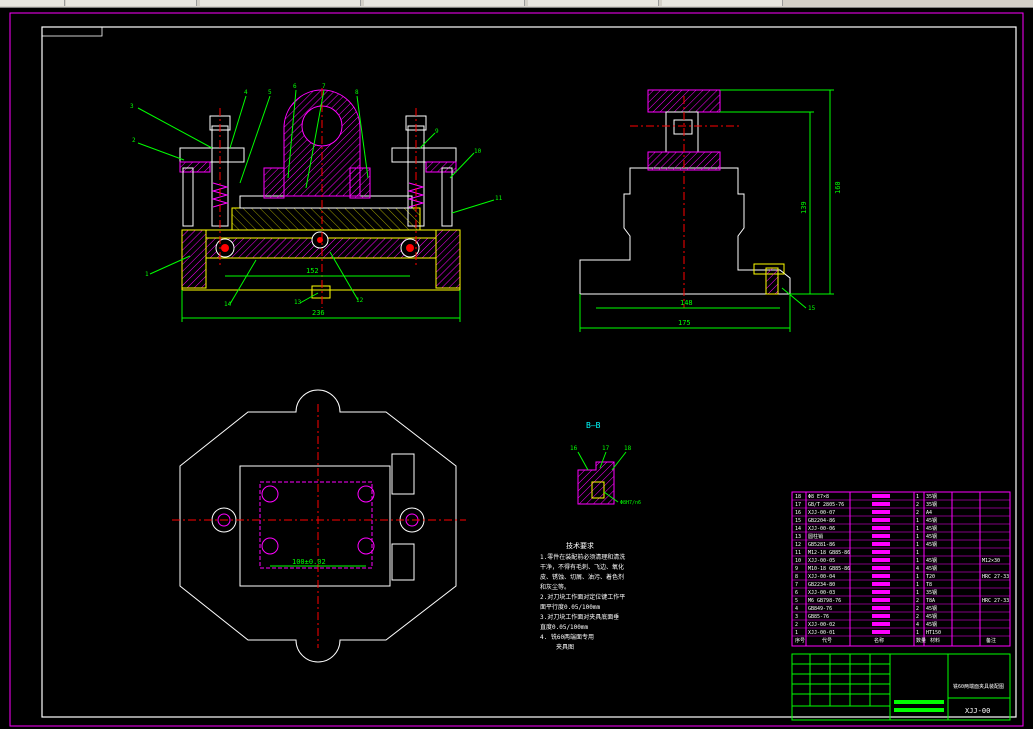  What do you see at coordinates (582, 567) in the screenshot?
I see `tech-line: 干净，不得有毛刺、飞边、氧化` at bounding box center [582, 567].